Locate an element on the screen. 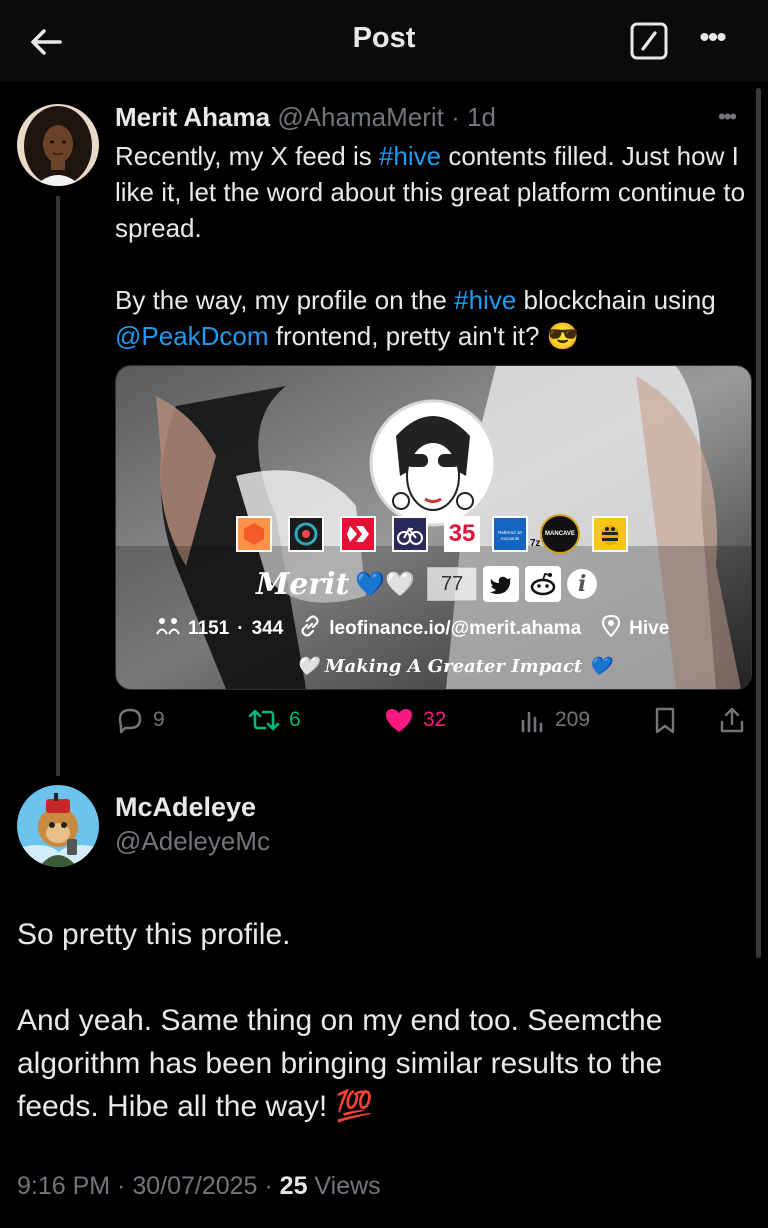 The width and height of the screenshot is (768, 1228). reply-count: 9 is located at coordinates (159, 719).